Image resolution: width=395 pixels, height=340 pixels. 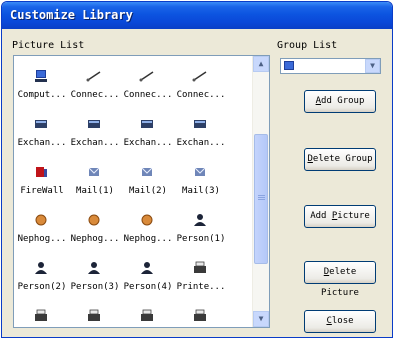 What do you see at coordinates (340, 101) in the screenshot?
I see `add-group-button: Add Group` at bounding box center [340, 101].